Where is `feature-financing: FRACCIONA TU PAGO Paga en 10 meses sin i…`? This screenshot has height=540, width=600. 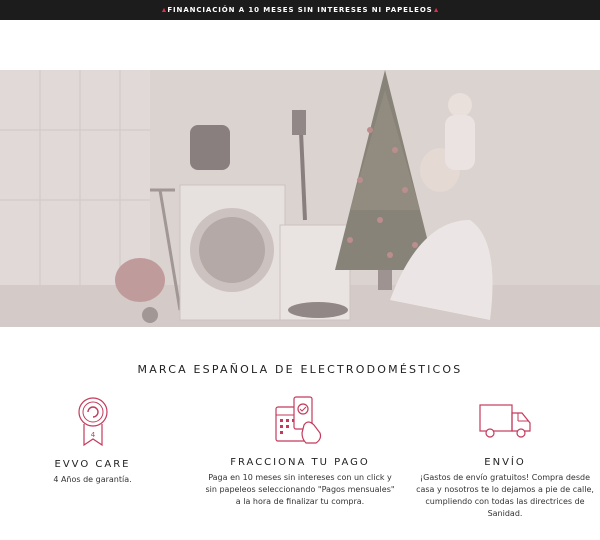
feature-financing: FRACCIONA TU PAGO Paga en 10 meses sin i… is located at coordinates (300, 451).